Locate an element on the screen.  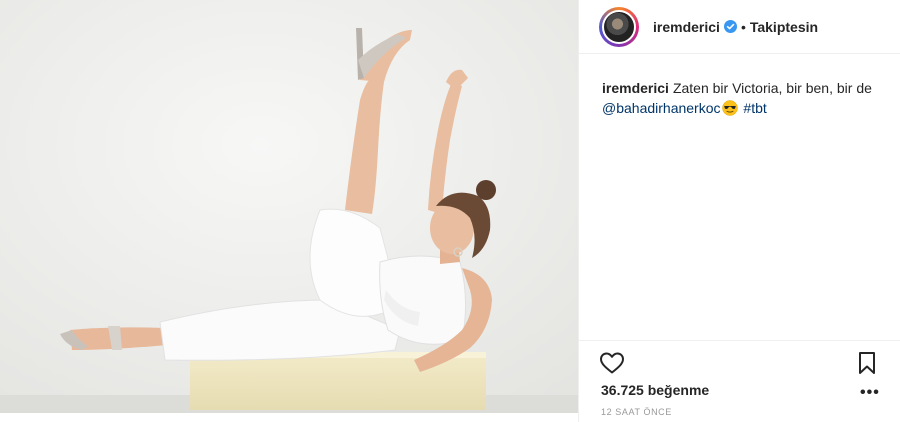
more-dots-icon: ••• is located at coordinates (870, 393).